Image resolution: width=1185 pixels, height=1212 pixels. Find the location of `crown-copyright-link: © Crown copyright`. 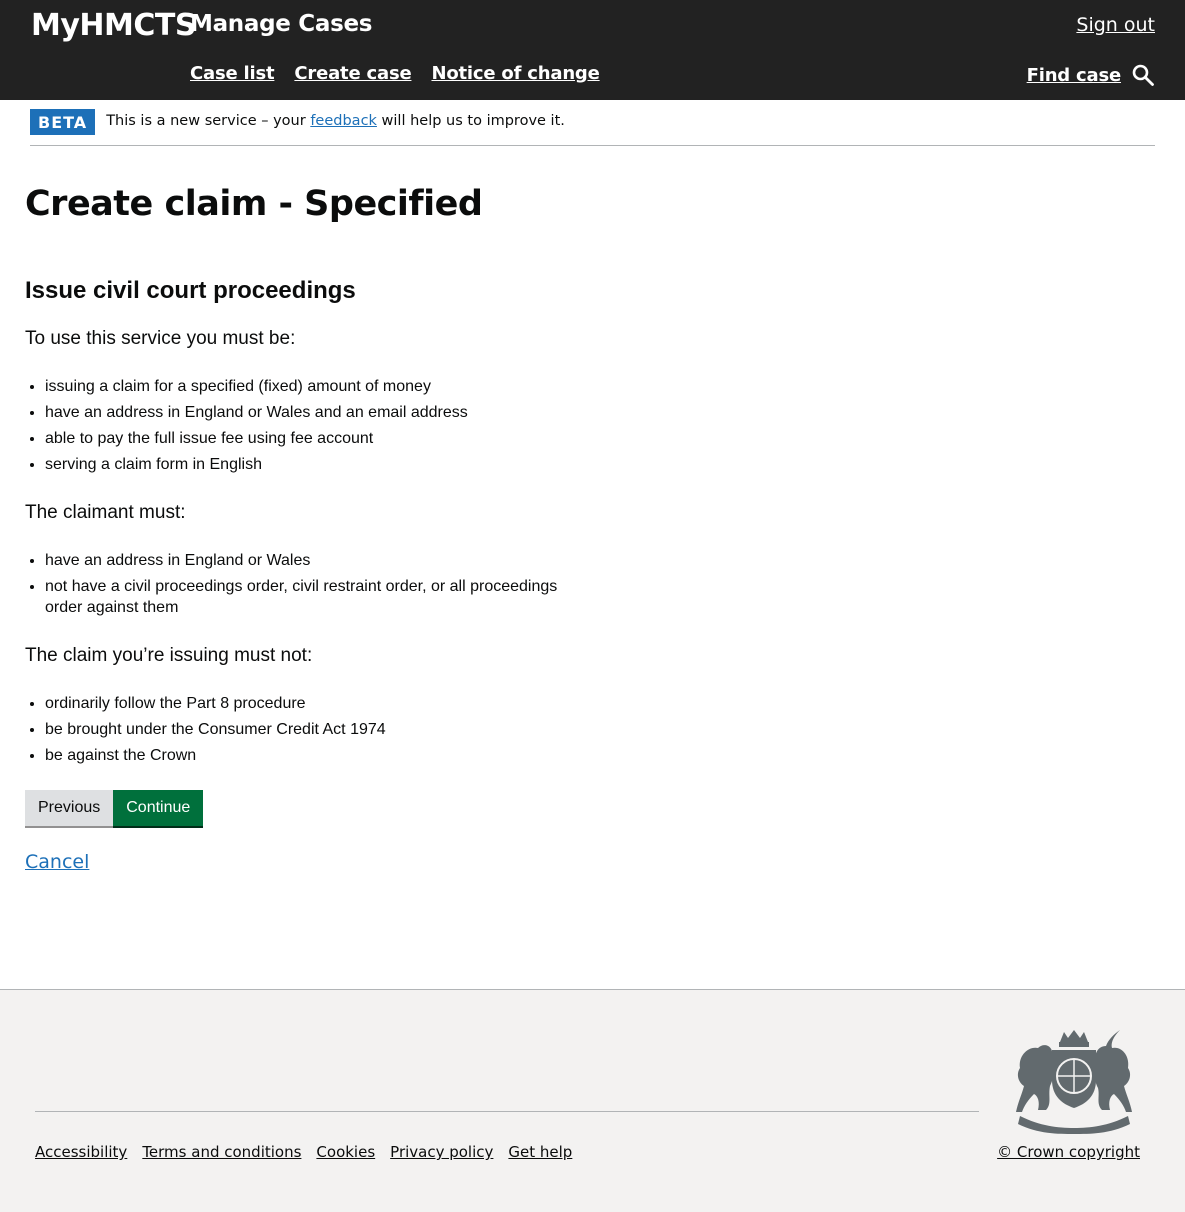

crown-copyright-link: © Crown copyright is located at coordinates (1068, 1152).